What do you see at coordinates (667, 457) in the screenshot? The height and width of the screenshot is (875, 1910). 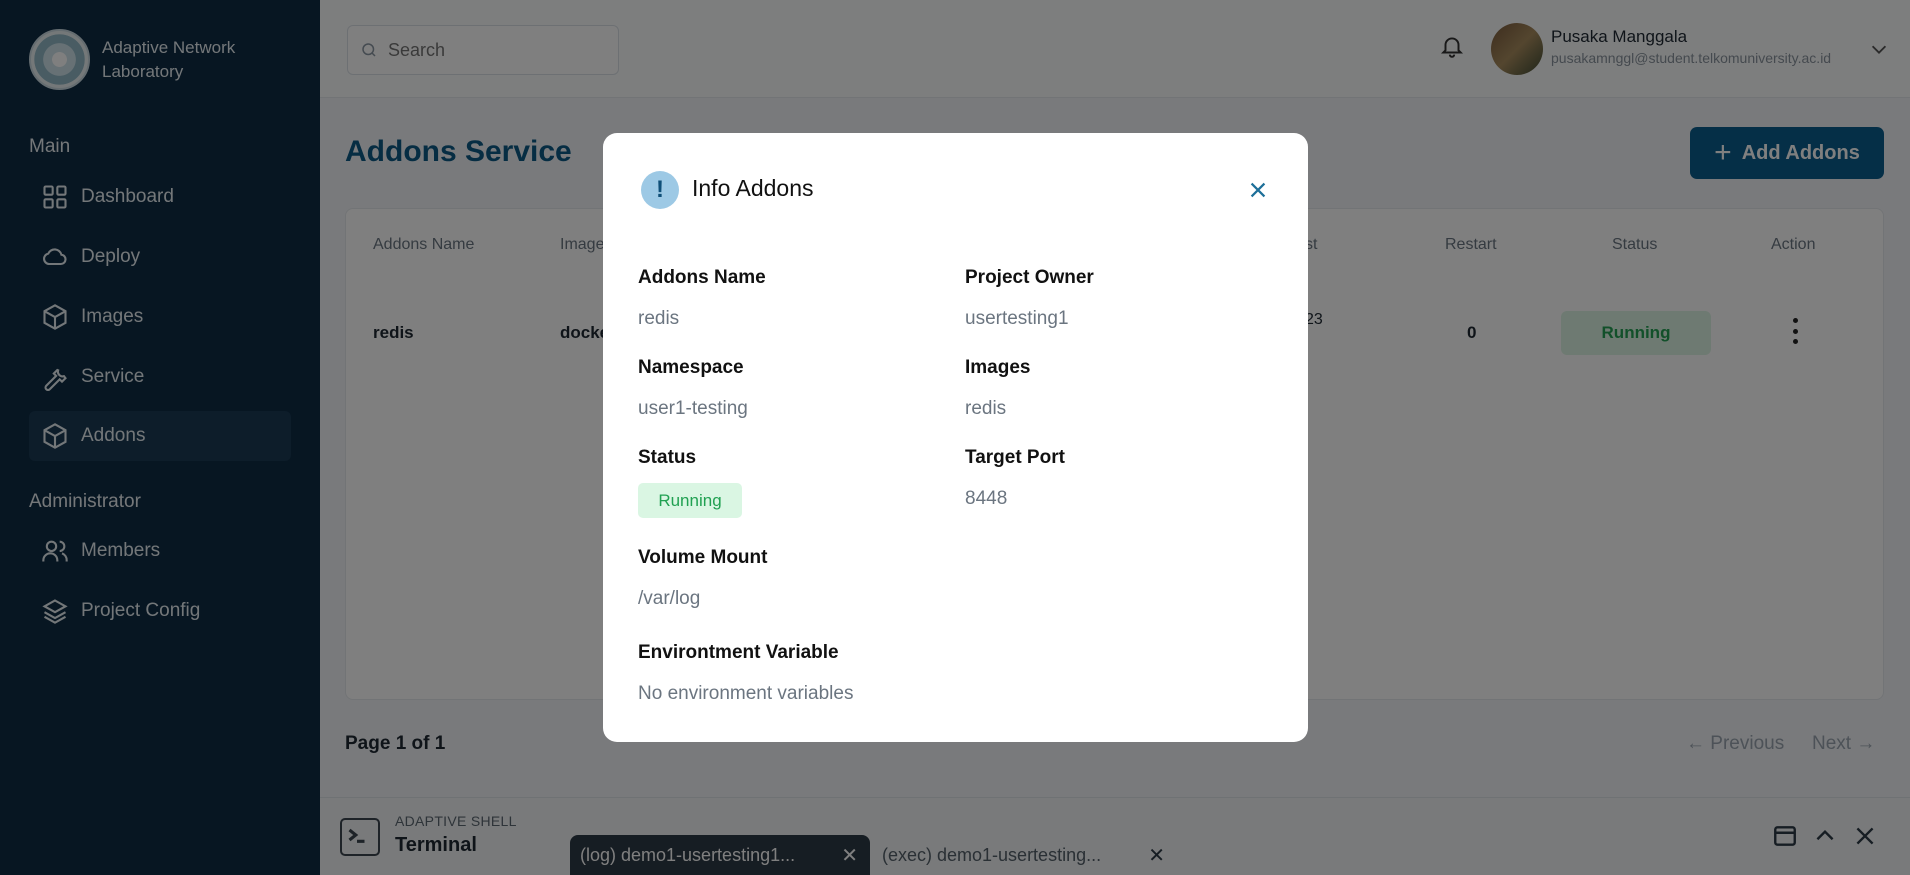 I see `status-label: Status` at bounding box center [667, 457].